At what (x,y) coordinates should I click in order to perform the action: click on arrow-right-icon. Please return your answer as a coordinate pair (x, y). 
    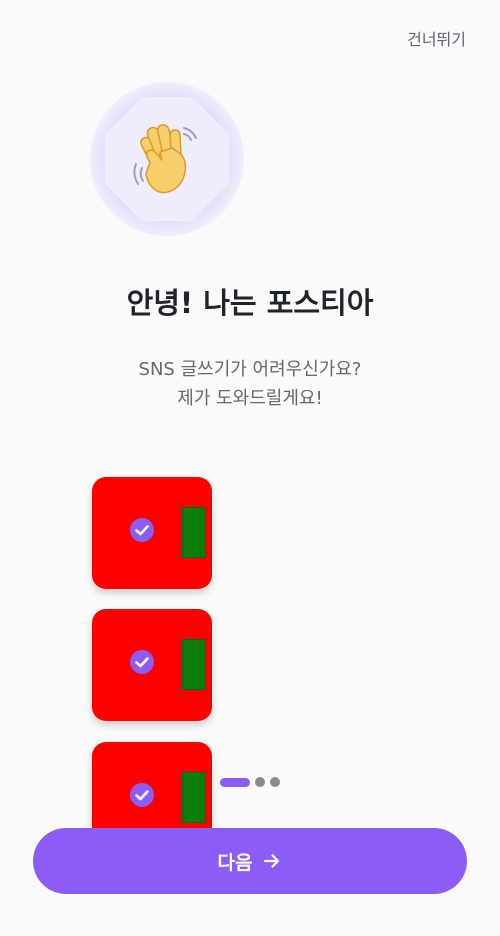
    Looking at the image, I should click on (272, 861).